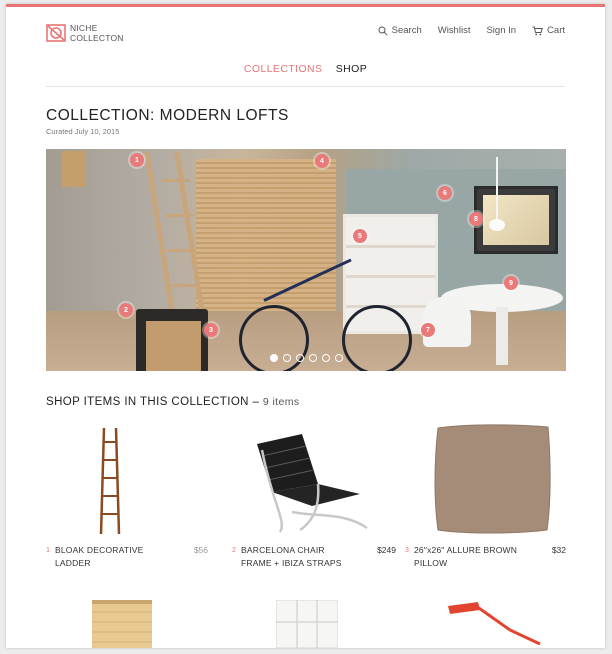 Image resolution: width=612 pixels, height=654 pixels. Describe the element at coordinates (492, 479) in the screenshot. I see `pillow-illustration` at that location.